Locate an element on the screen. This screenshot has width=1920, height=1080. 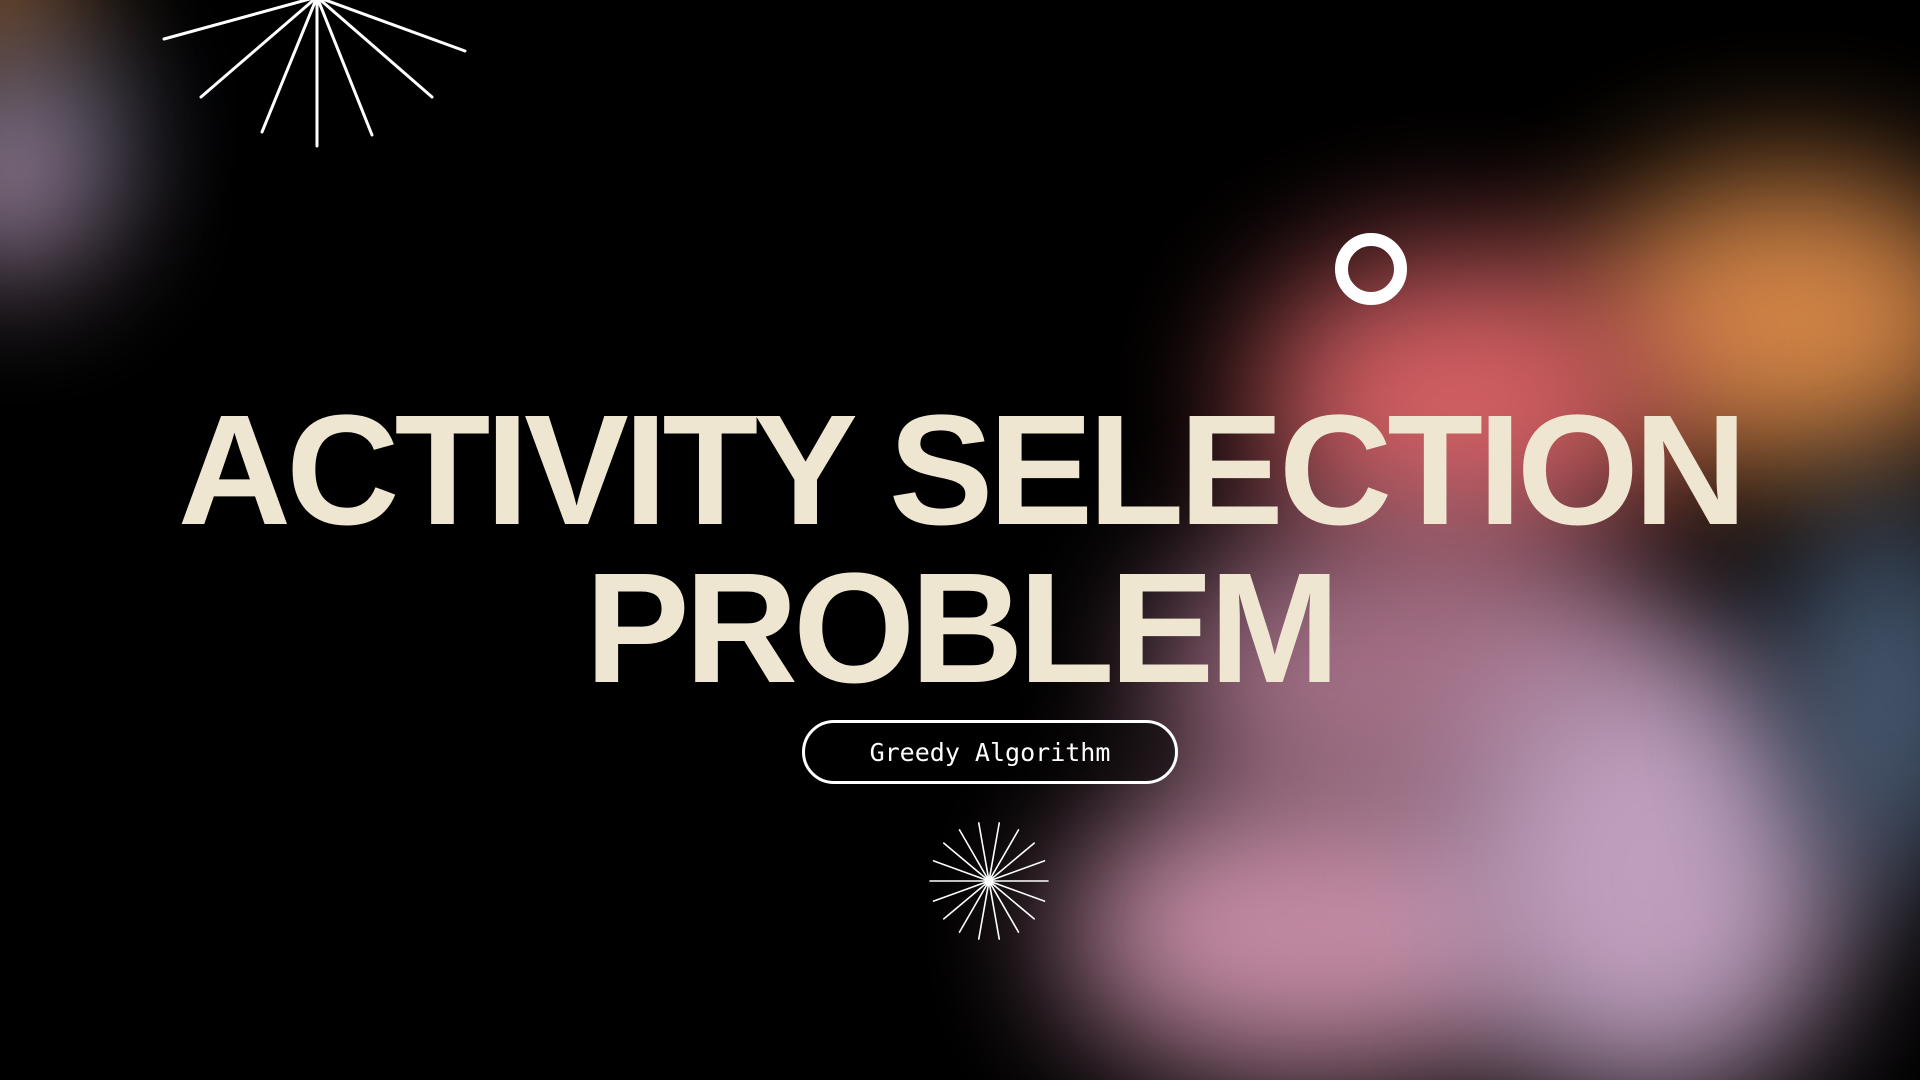
subtitle-pill: Greedy Algorithm is located at coordinates (990, 752).